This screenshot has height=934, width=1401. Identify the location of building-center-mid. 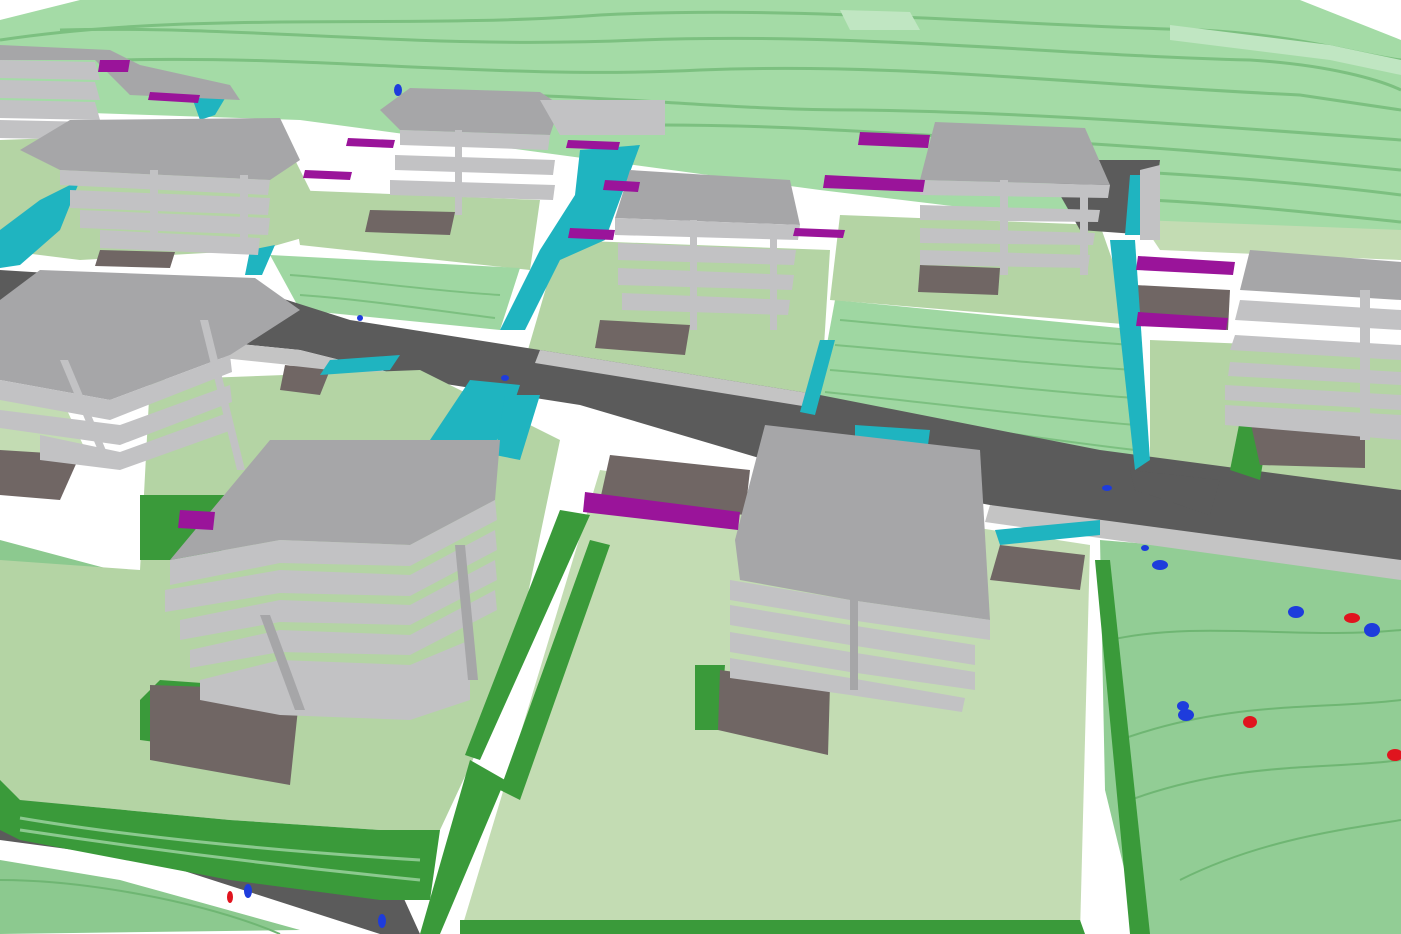
(707, 250).